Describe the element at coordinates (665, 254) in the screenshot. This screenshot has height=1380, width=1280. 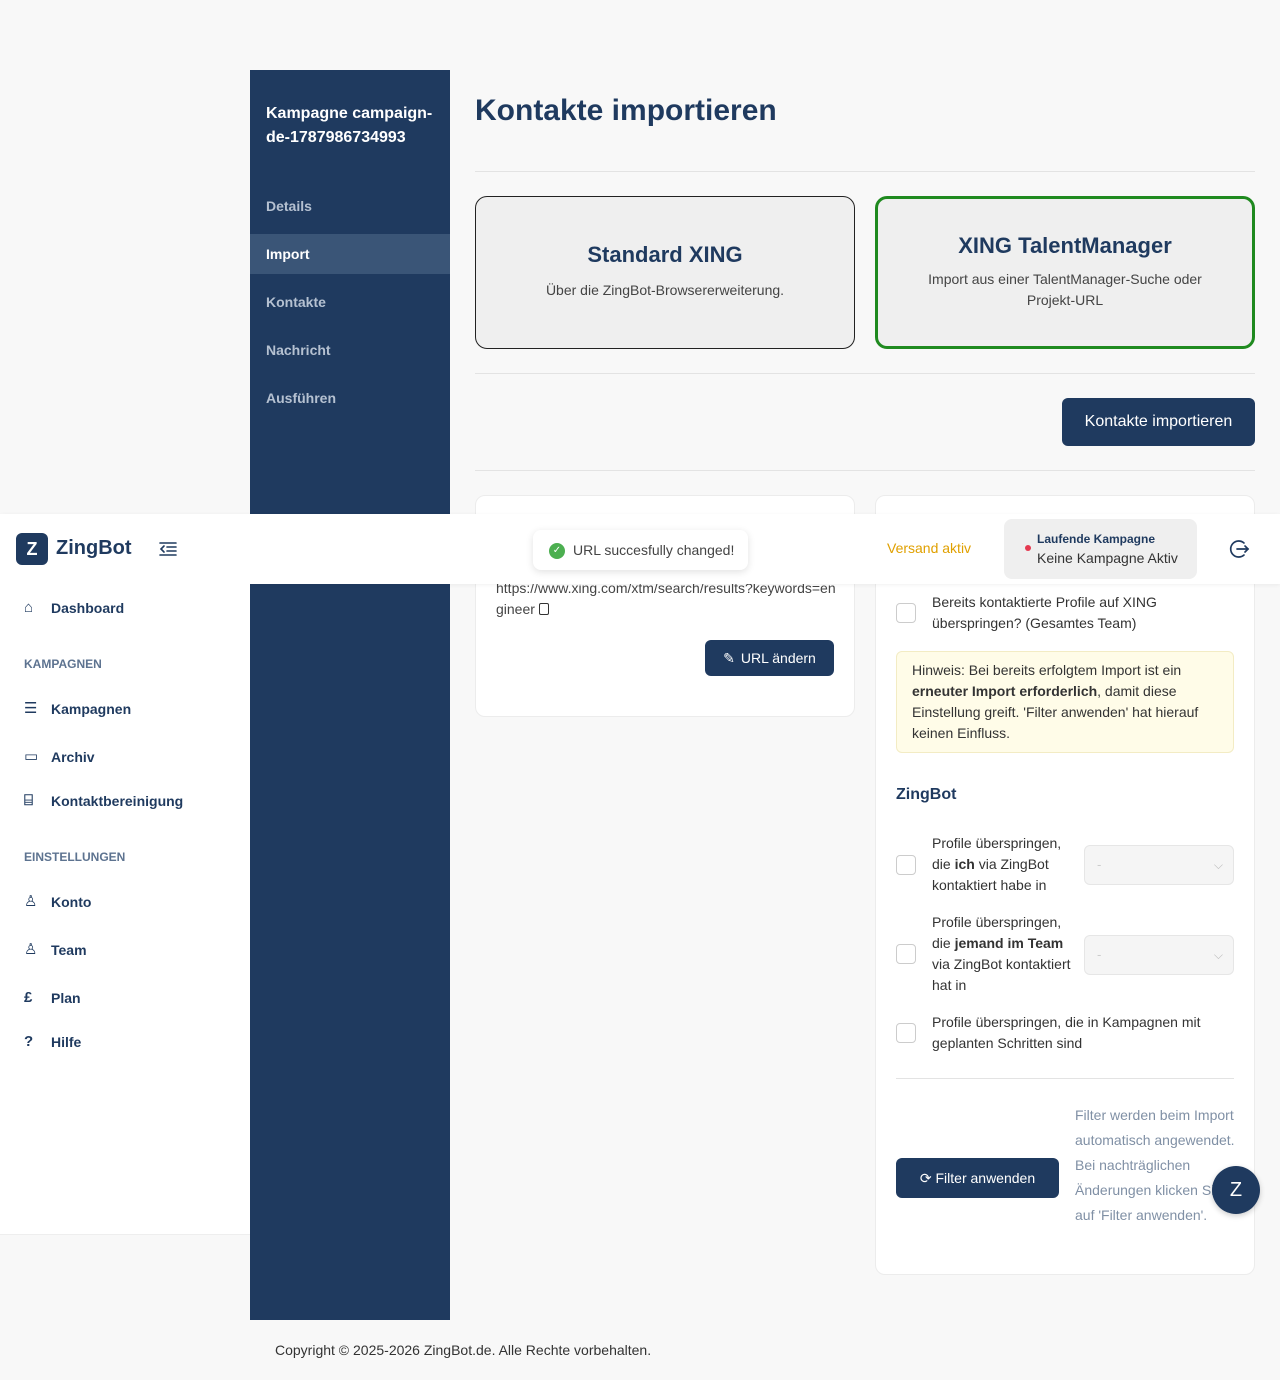
I see `option-title: Standard XING` at that location.